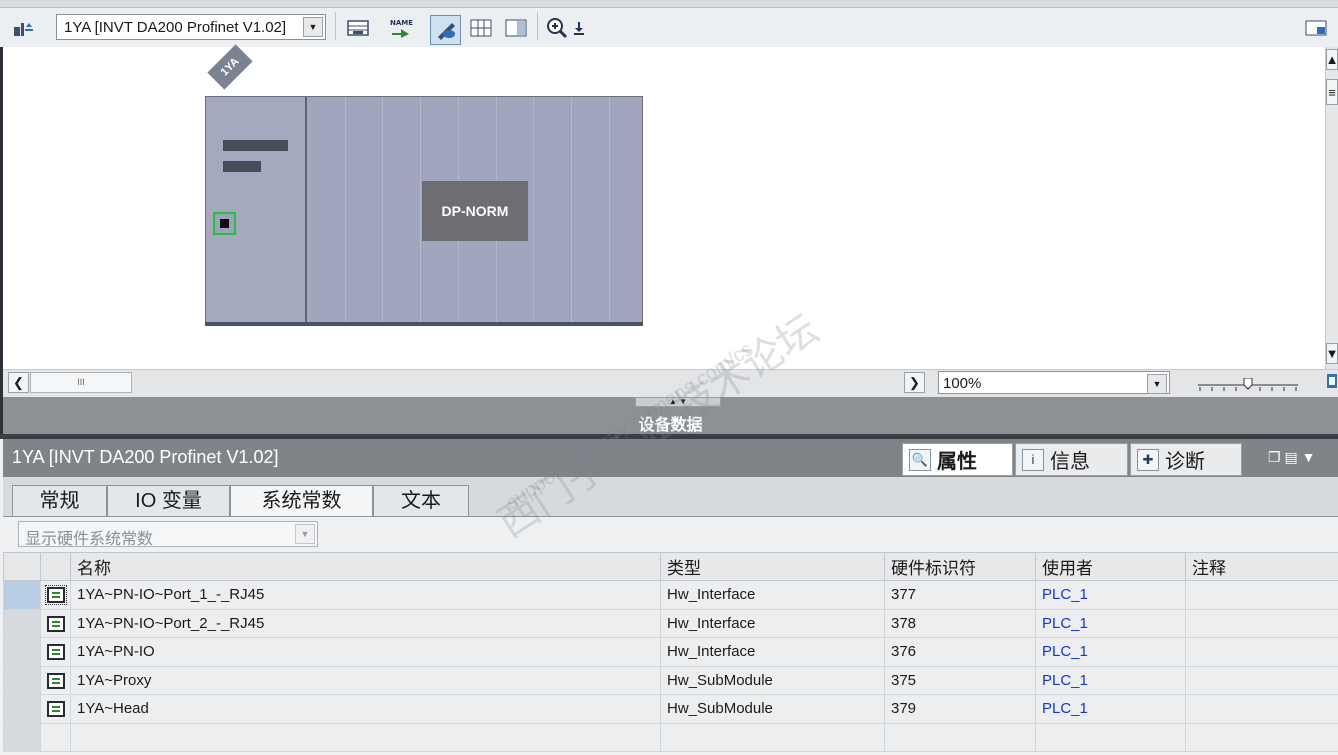 The image size is (1338, 755). What do you see at coordinates (1332, 92) in the screenshot?
I see `scroll-thumb: ≡` at bounding box center [1332, 92].